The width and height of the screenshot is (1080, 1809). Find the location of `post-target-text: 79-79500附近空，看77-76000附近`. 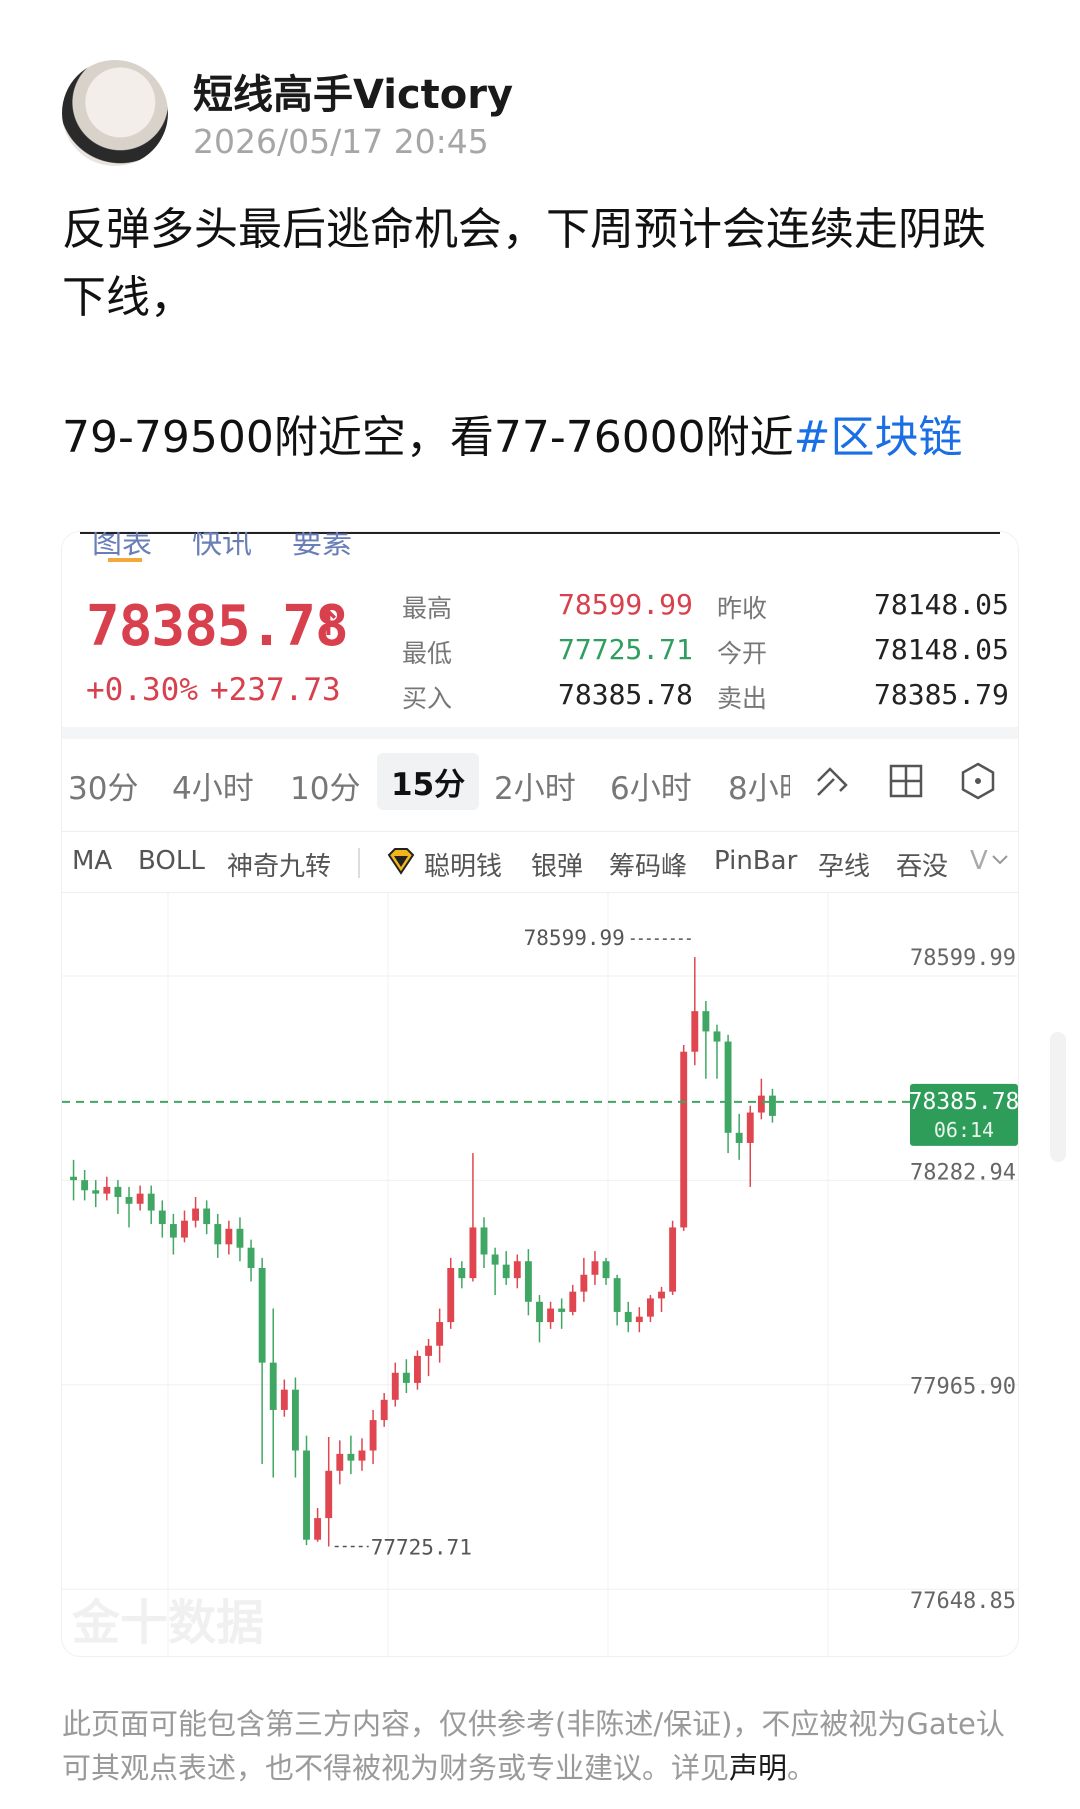

post-target-text: 79-79500附近空，看77-76000附近 is located at coordinates (428, 437).